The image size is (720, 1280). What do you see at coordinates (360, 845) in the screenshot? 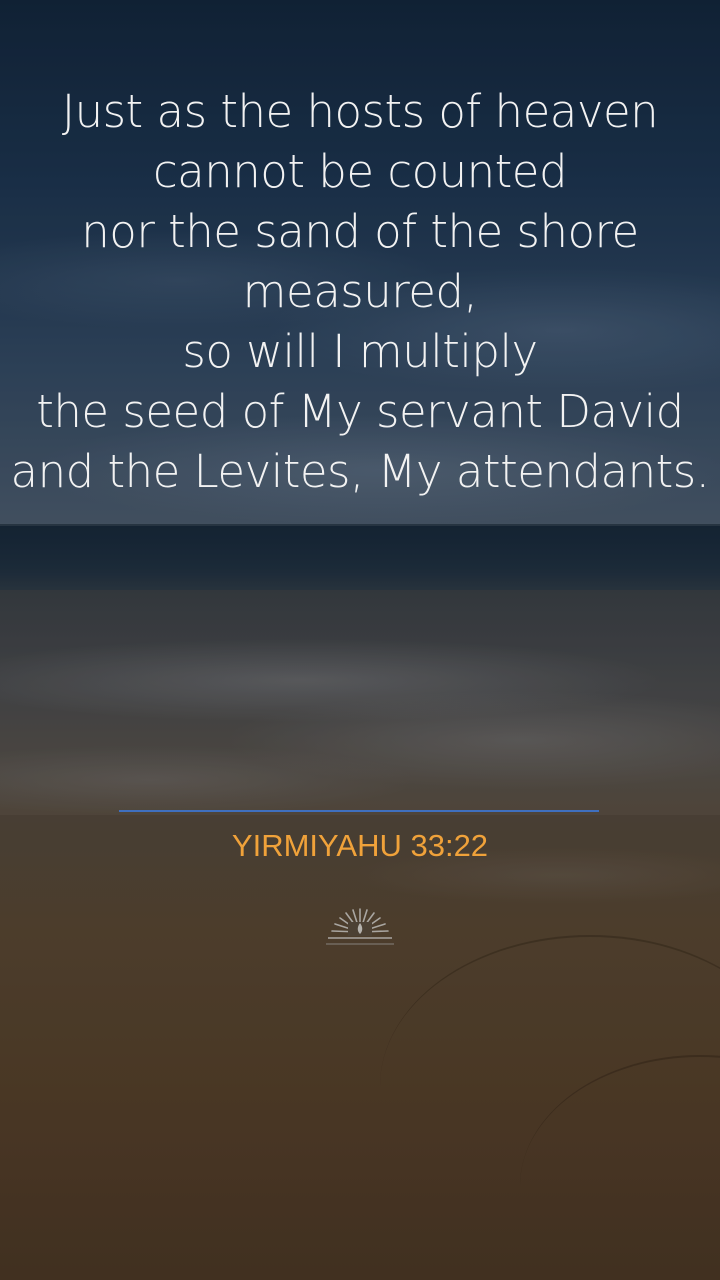
I see `verse-reference: YIRMIYAHU 33:22` at bounding box center [360, 845].